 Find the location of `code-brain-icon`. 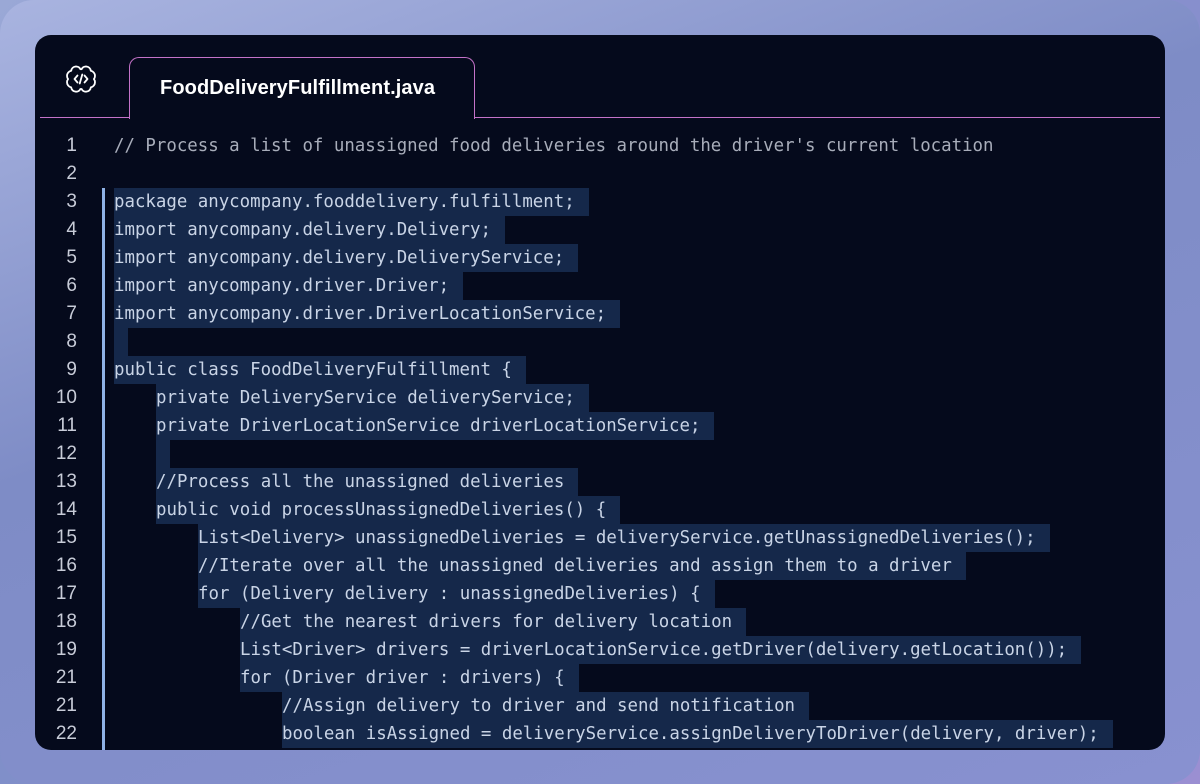

code-brain-icon is located at coordinates (81, 79).